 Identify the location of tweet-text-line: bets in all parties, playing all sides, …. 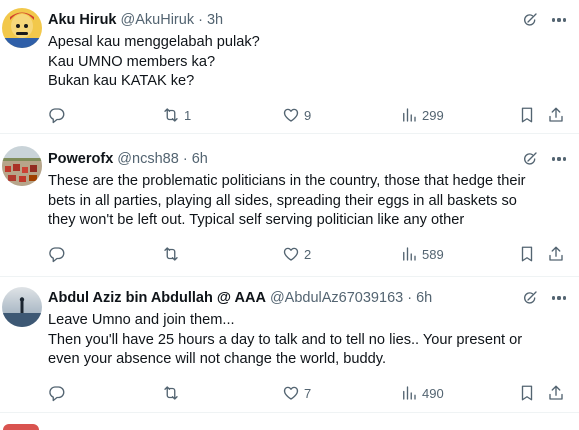
(282, 200).